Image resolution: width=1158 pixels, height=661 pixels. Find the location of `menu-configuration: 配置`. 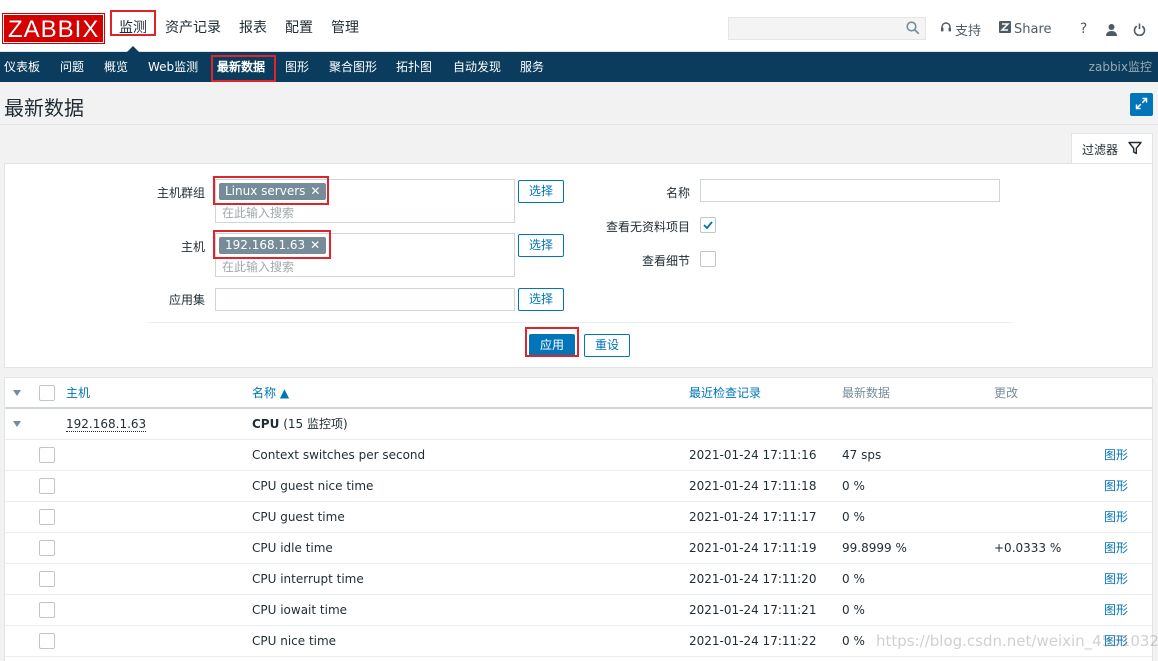

menu-configuration: 配置 is located at coordinates (299, 26).